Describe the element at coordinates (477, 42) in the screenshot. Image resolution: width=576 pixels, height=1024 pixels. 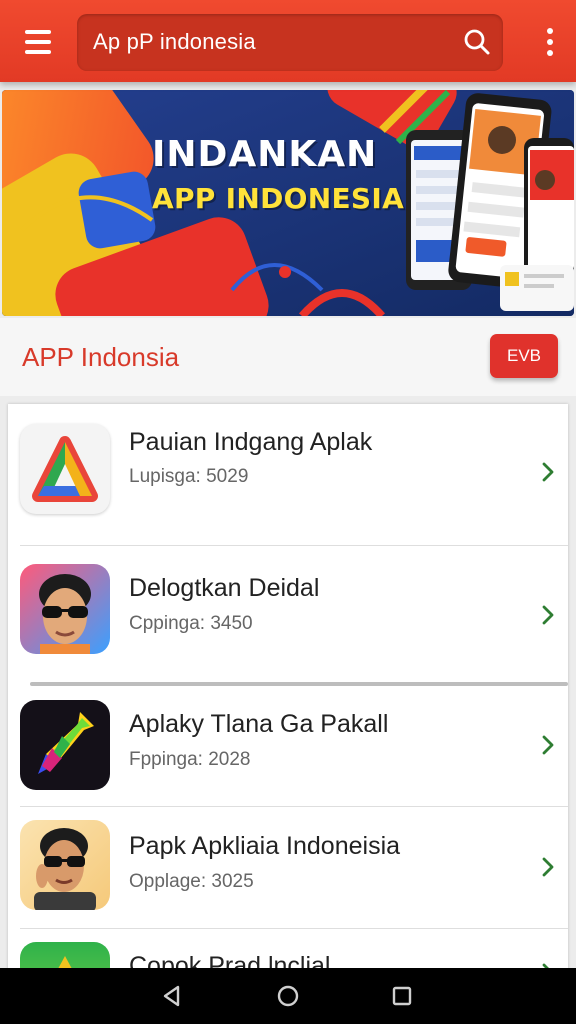
I see `search-icon` at that location.